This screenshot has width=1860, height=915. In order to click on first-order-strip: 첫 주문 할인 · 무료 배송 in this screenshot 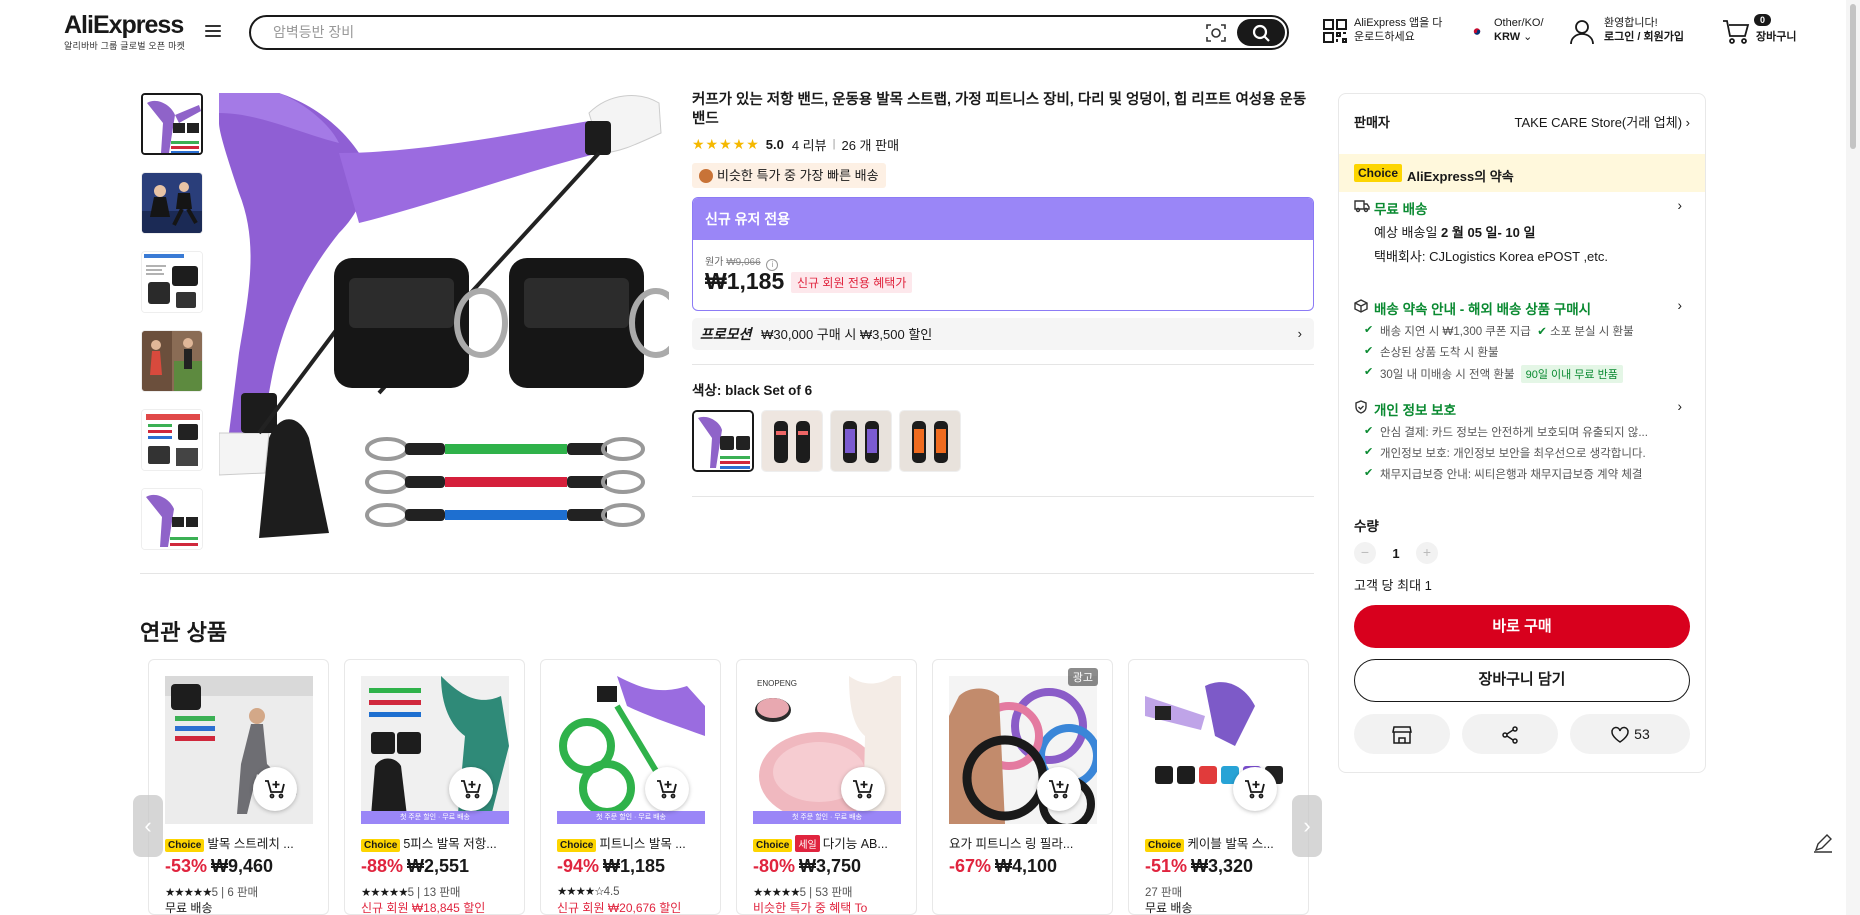, I will do `click(435, 817)`.